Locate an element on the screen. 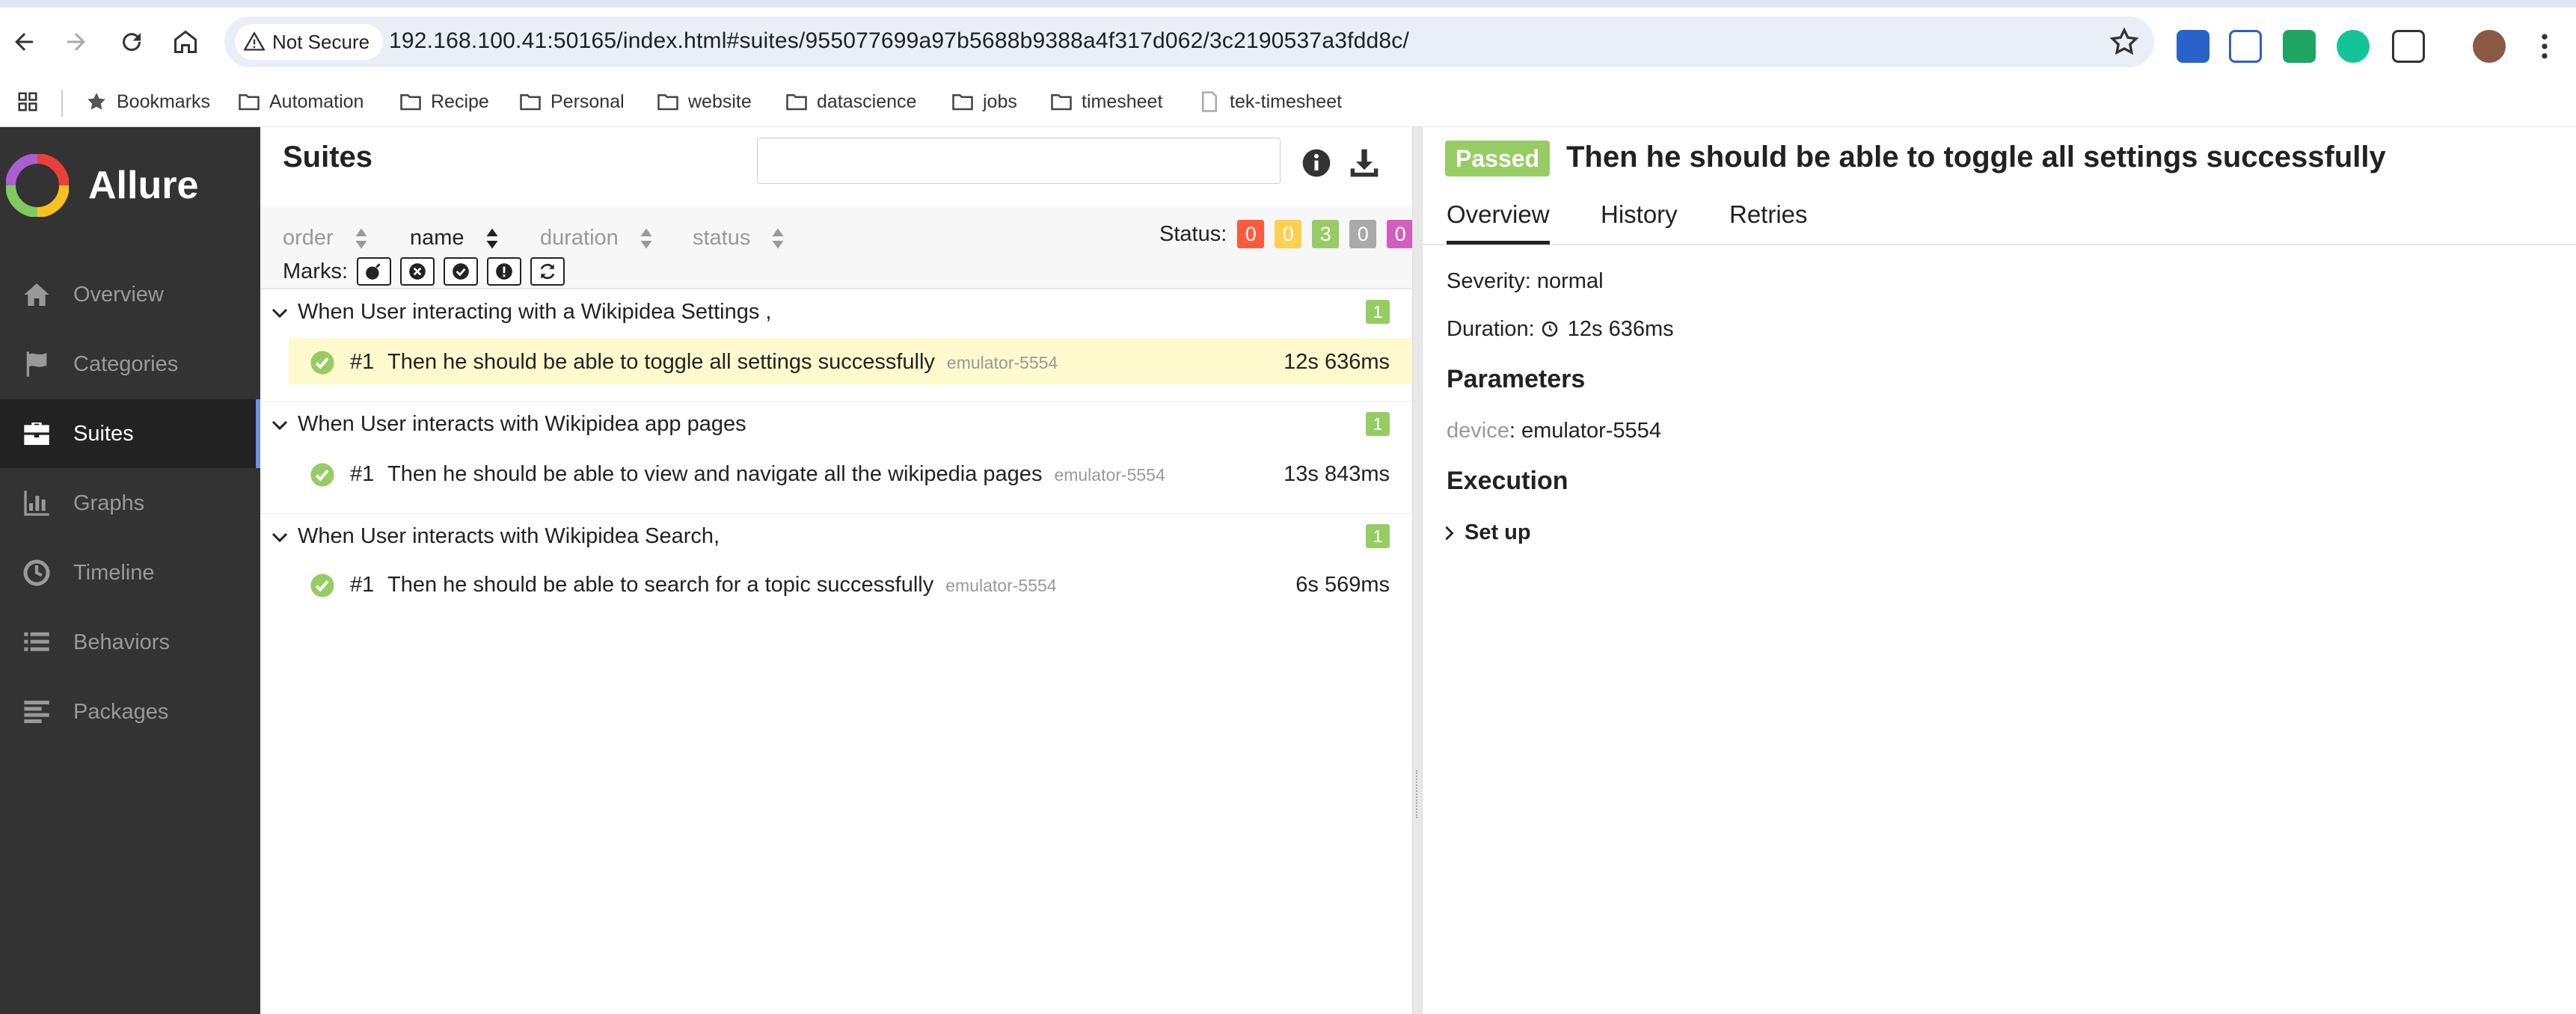 Image resolution: width=2576 pixels, height=1014 pixels. sidebar-item-overview: Overview is located at coordinates (130, 294).